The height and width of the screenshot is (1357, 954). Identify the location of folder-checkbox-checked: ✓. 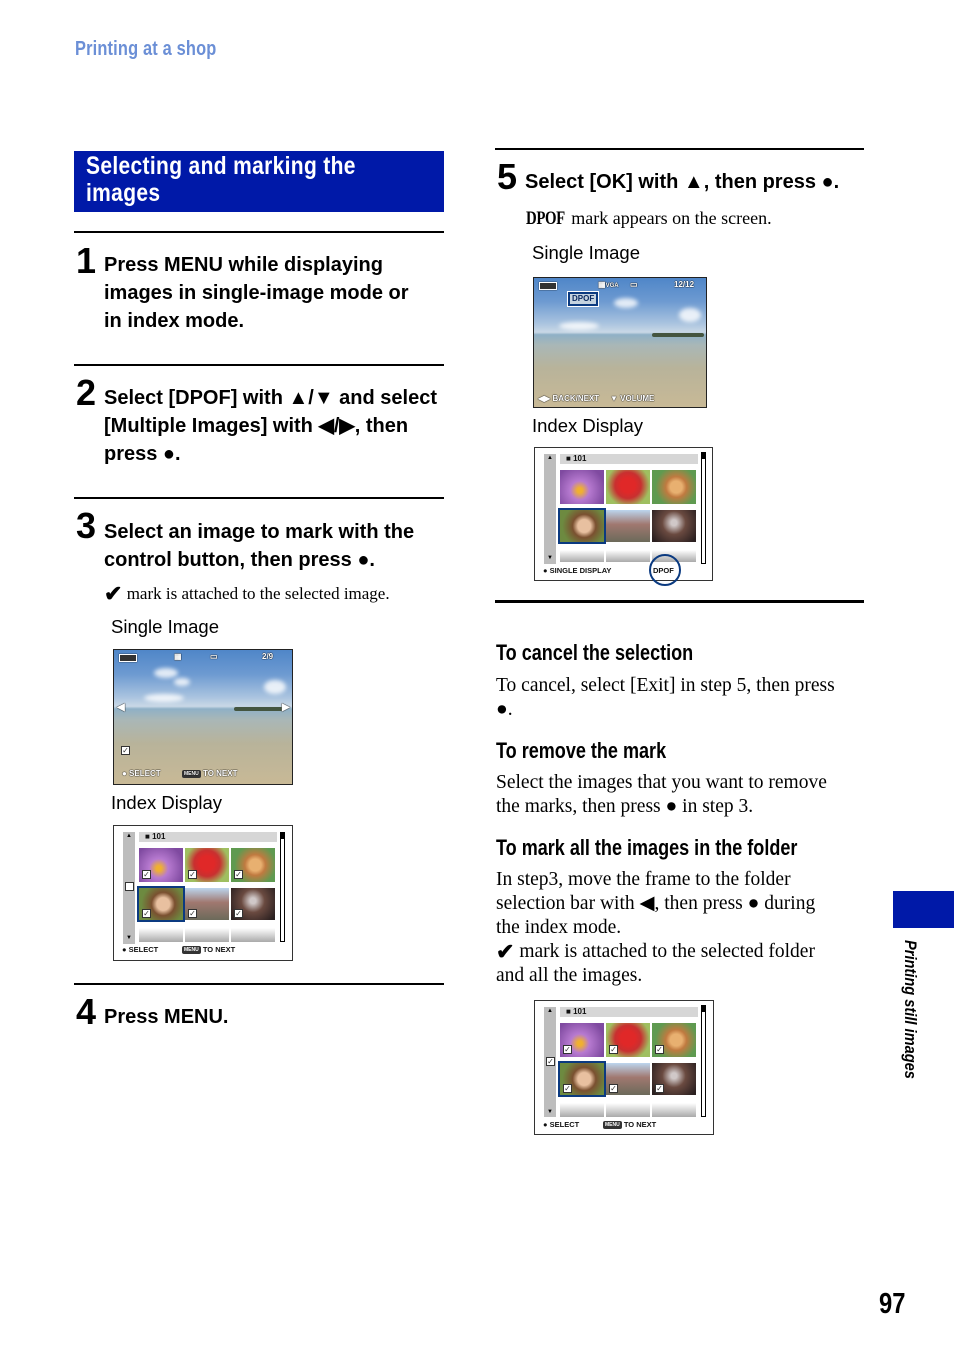
(550, 1061).